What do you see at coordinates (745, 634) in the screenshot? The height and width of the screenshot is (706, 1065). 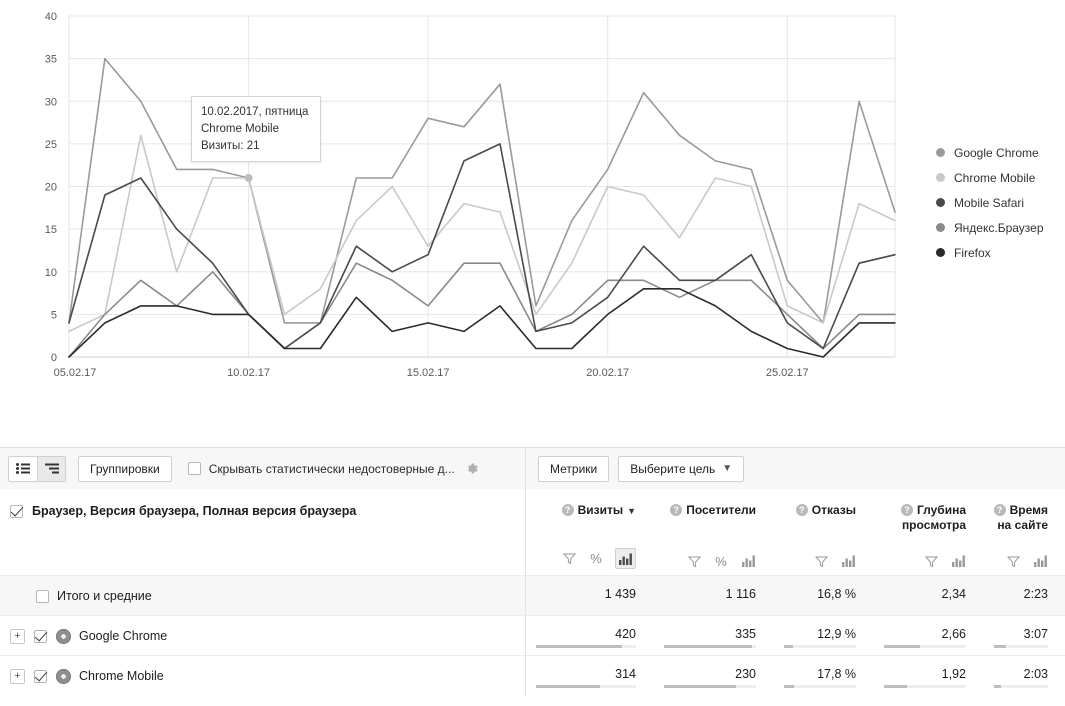 I see `metric-value: 335` at bounding box center [745, 634].